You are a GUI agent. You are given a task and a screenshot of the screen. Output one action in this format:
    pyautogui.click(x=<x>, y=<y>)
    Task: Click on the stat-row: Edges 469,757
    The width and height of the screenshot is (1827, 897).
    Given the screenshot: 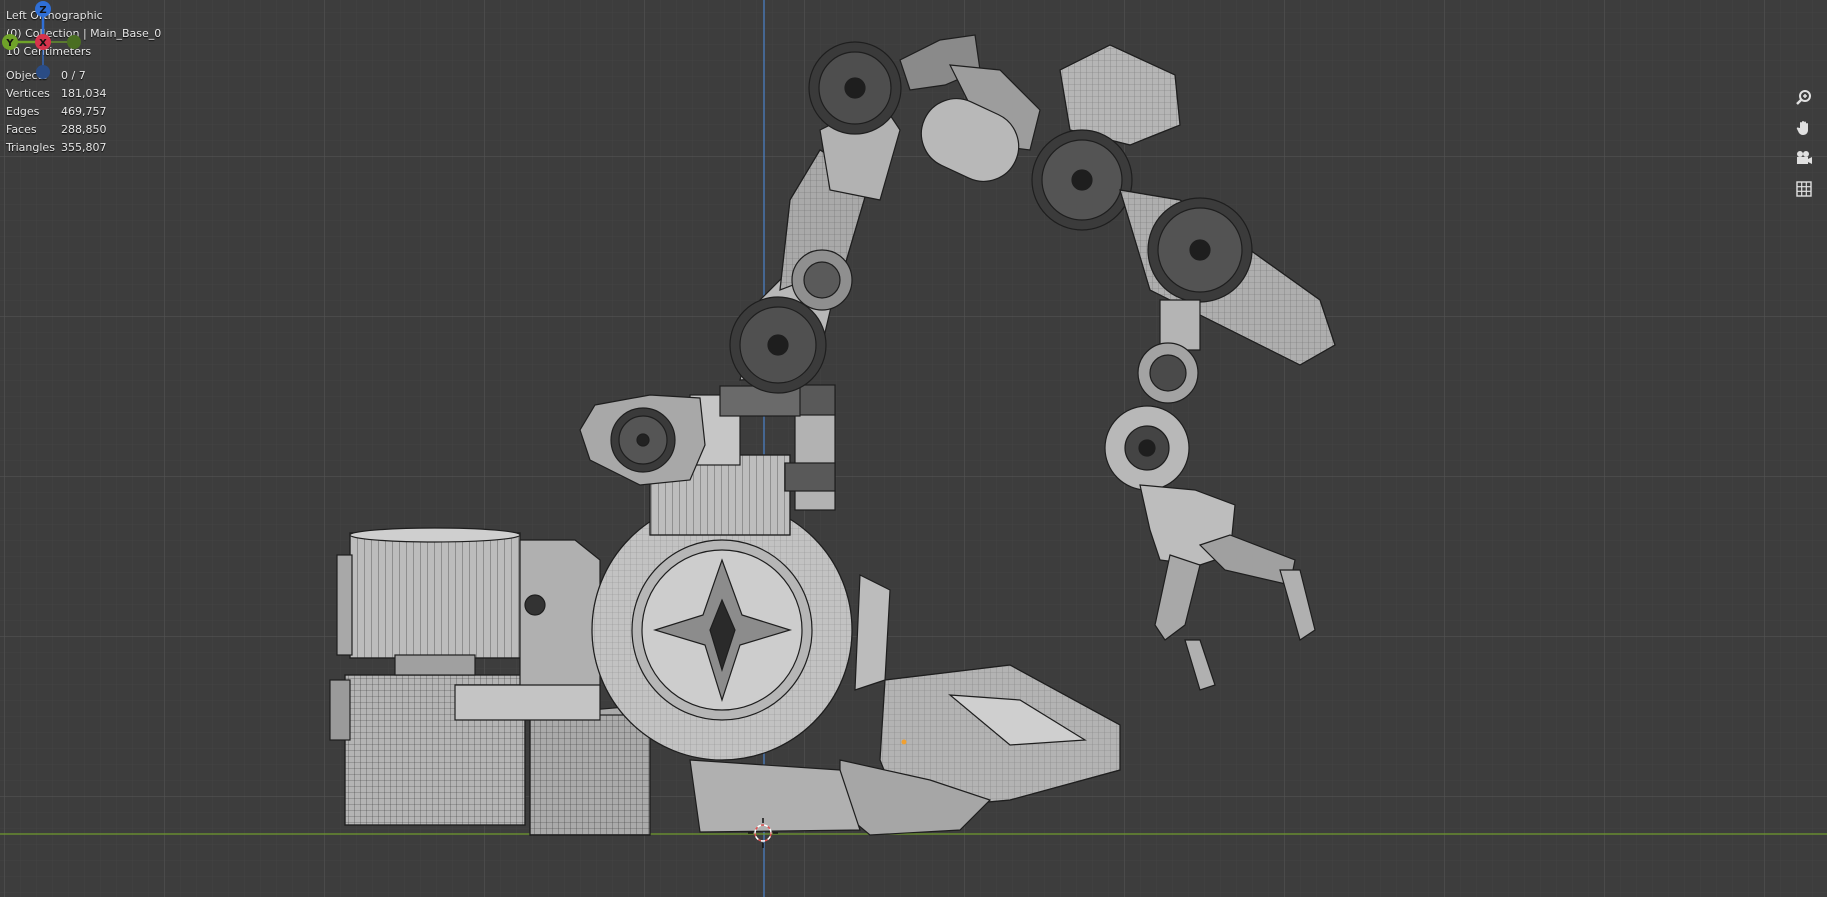 What is the action you would take?
    pyautogui.click(x=83, y=112)
    